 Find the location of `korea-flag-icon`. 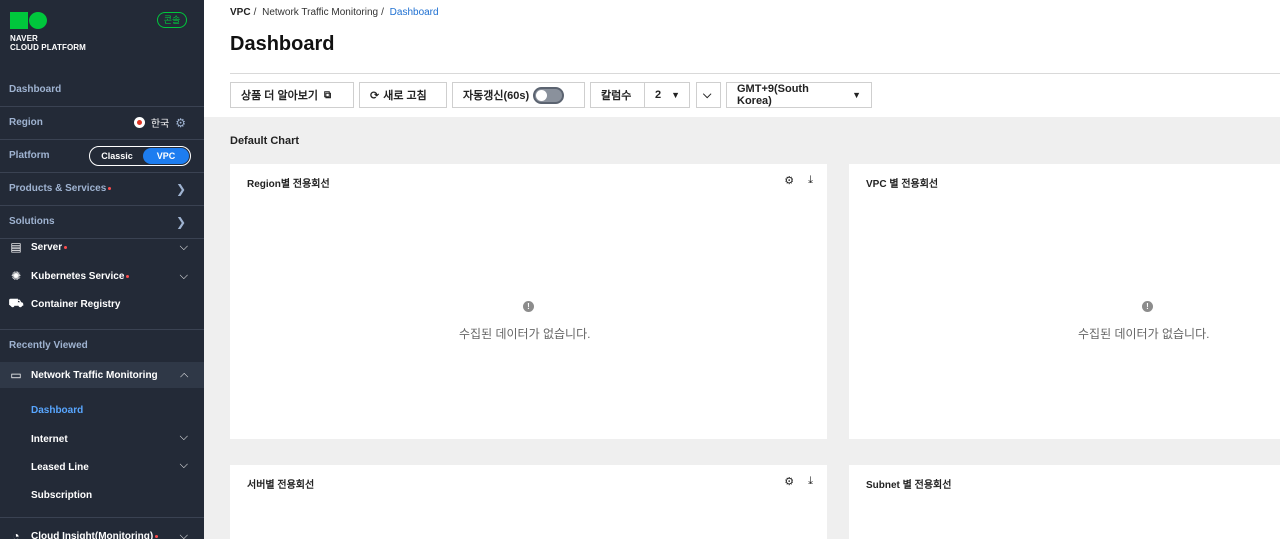

korea-flag-icon is located at coordinates (139, 122).